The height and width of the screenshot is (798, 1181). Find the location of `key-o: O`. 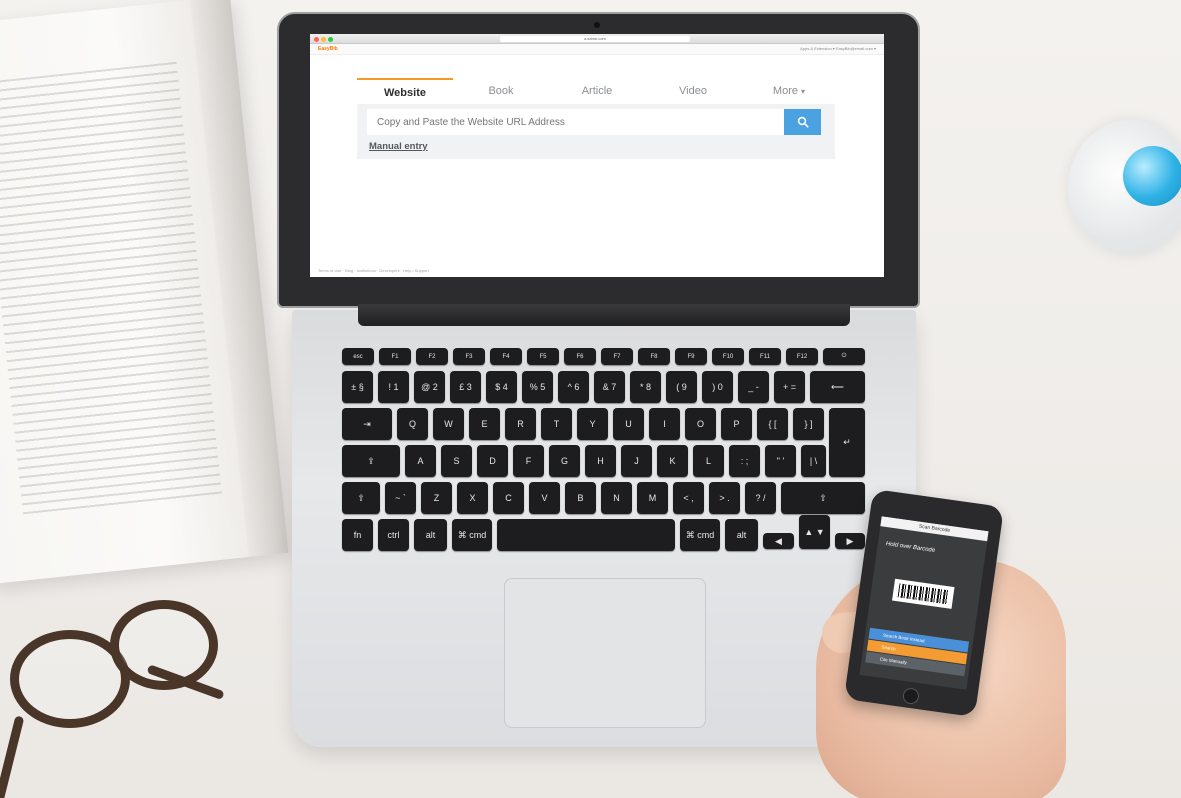

key-o: O is located at coordinates (700, 424).